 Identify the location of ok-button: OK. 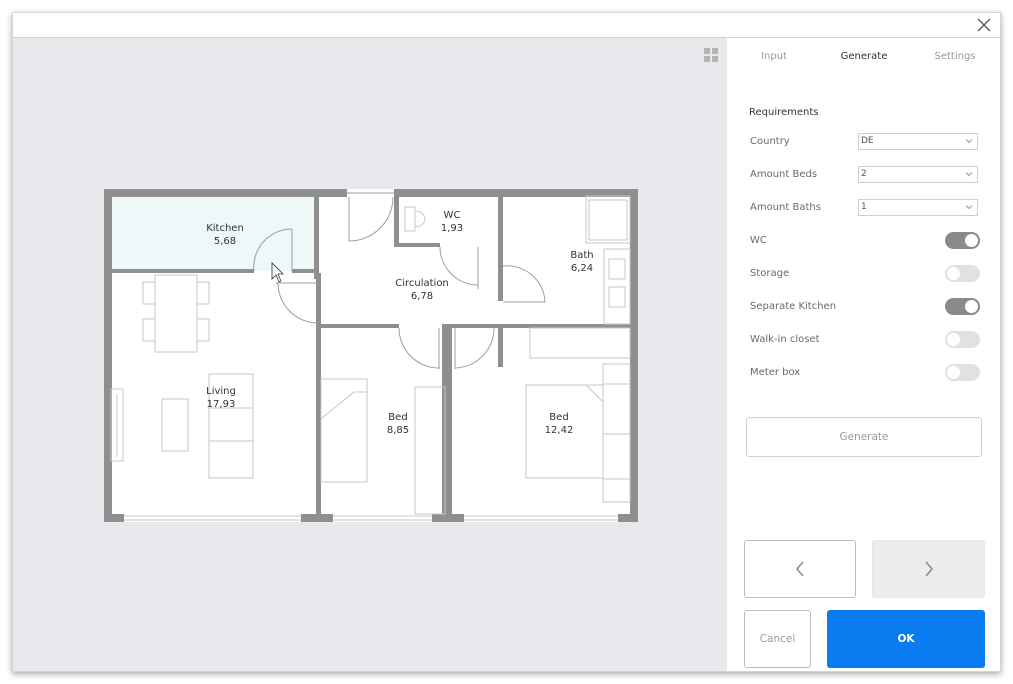
(906, 639).